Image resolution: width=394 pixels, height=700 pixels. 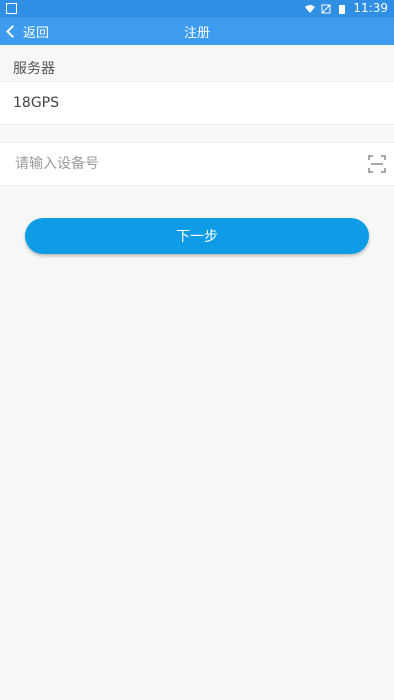 What do you see at coordinates (11, 8) in the screenshot?
I see `image-icon` at bounding box center [11, 8].